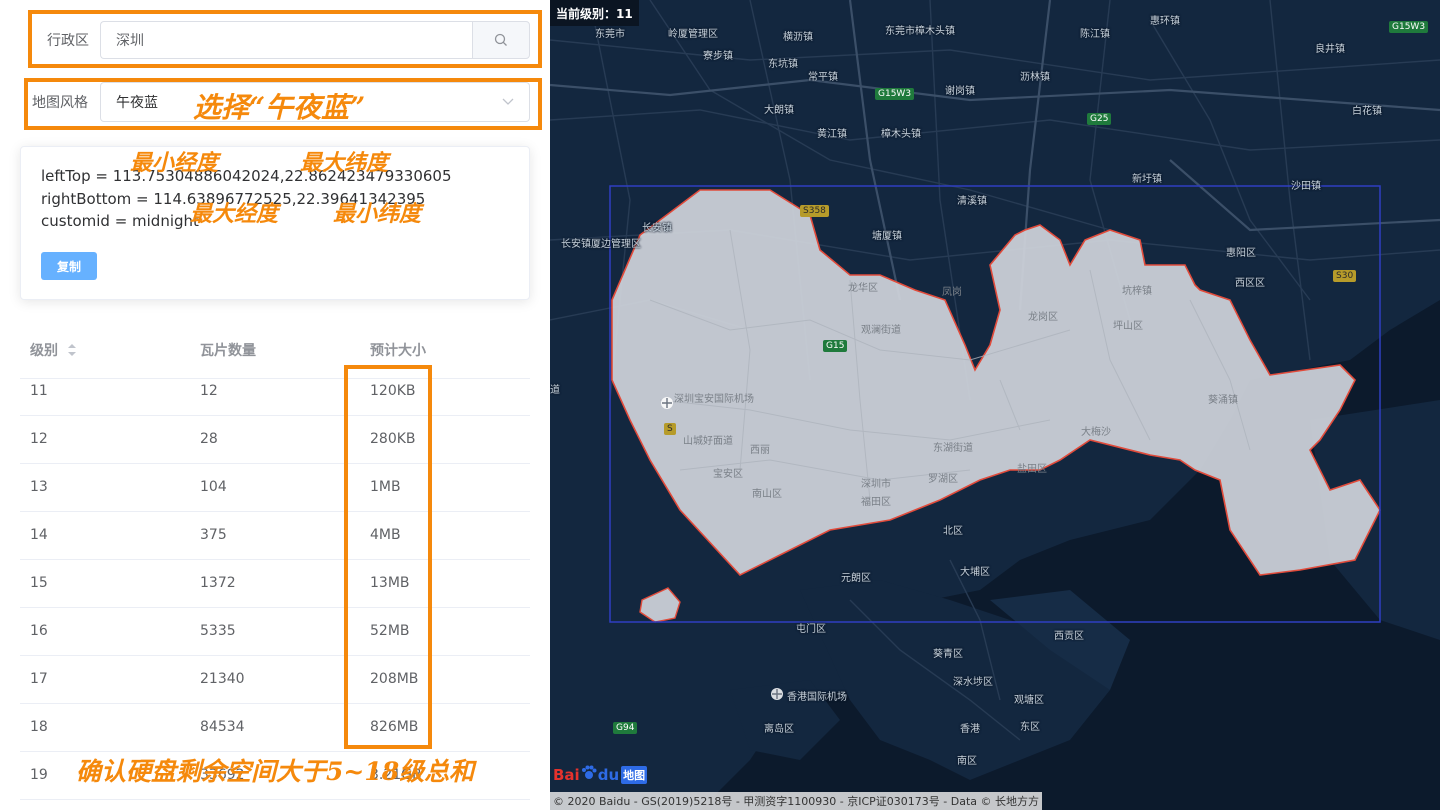 The height and width of the screenshot is (810, 1440). Describe the element at coordinates (1409, 27) in the screenshot. I see `badge-g15w3-top: G15W3` at that location.